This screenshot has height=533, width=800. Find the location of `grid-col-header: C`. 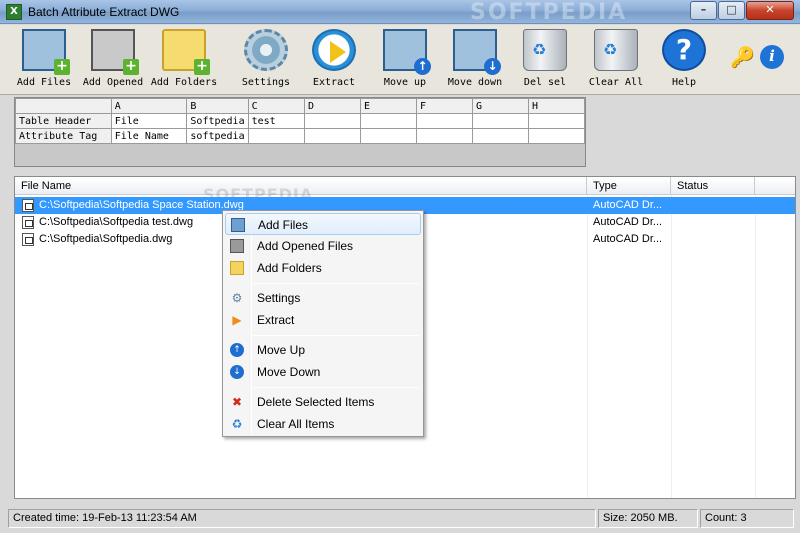

grid-col-header: C is located at coordinates (276, 106).